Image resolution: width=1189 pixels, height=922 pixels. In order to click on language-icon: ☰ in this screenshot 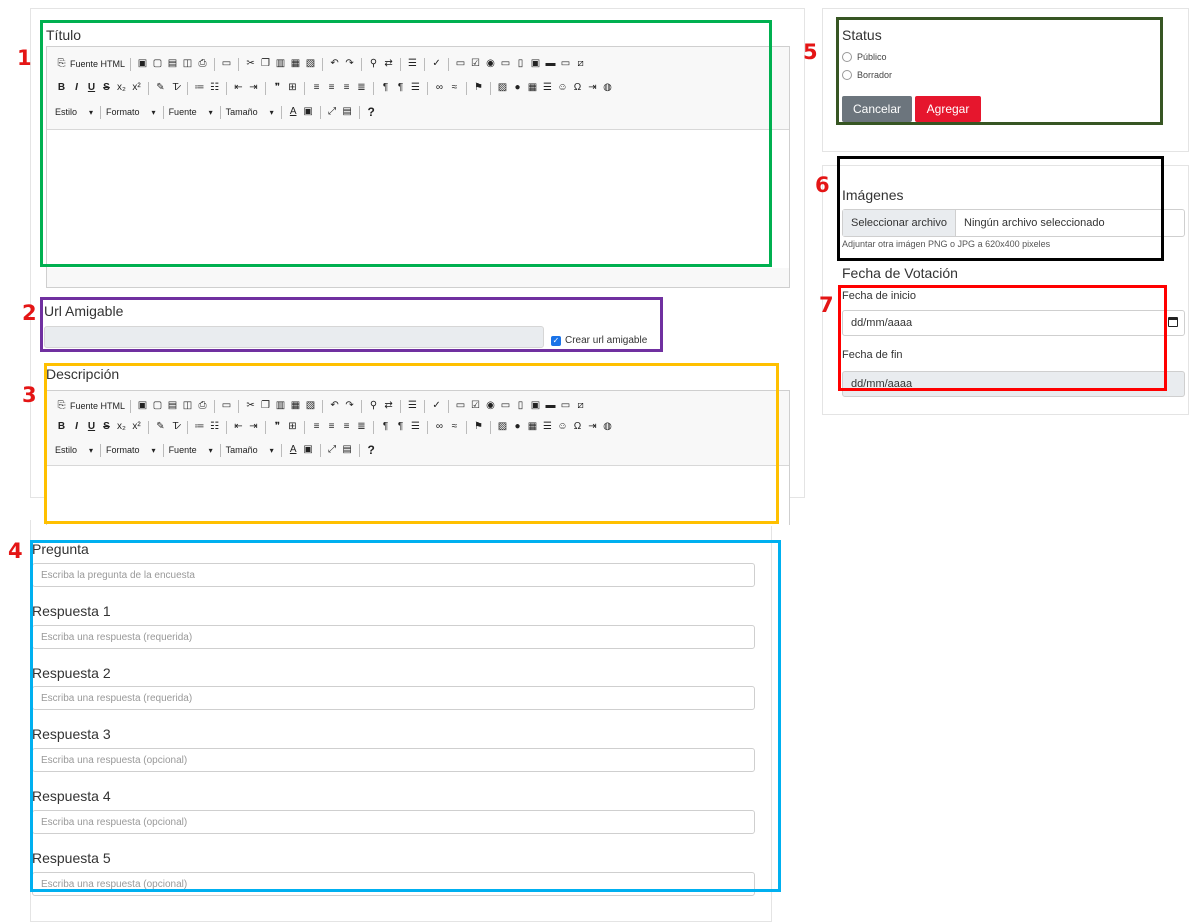, I will do `click(415, 88)`.